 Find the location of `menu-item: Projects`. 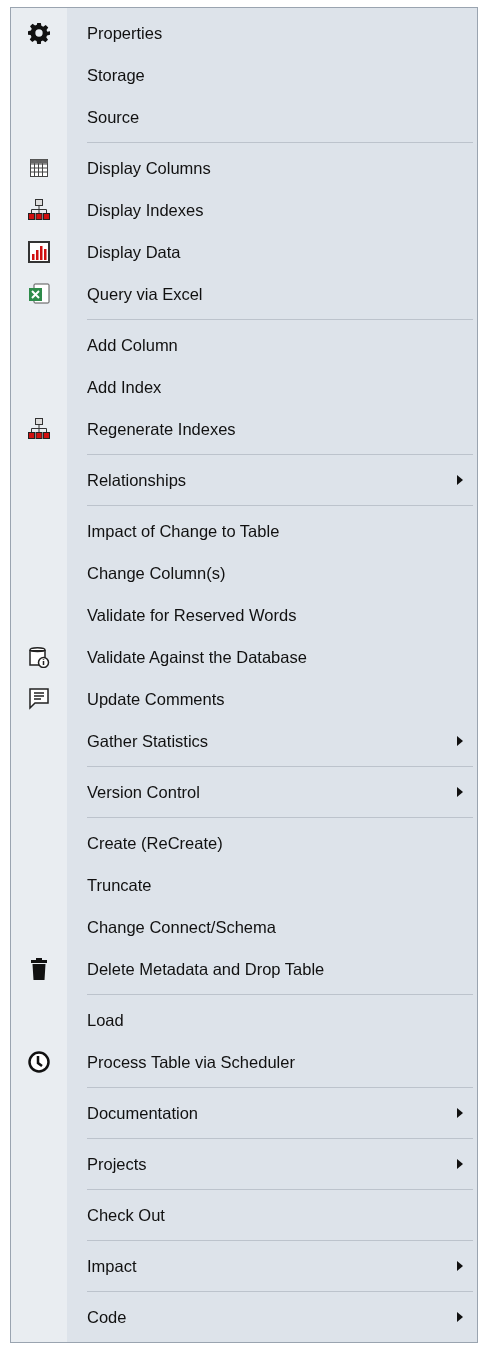

menu-item: Projects is located at coordinates (244, 1164).